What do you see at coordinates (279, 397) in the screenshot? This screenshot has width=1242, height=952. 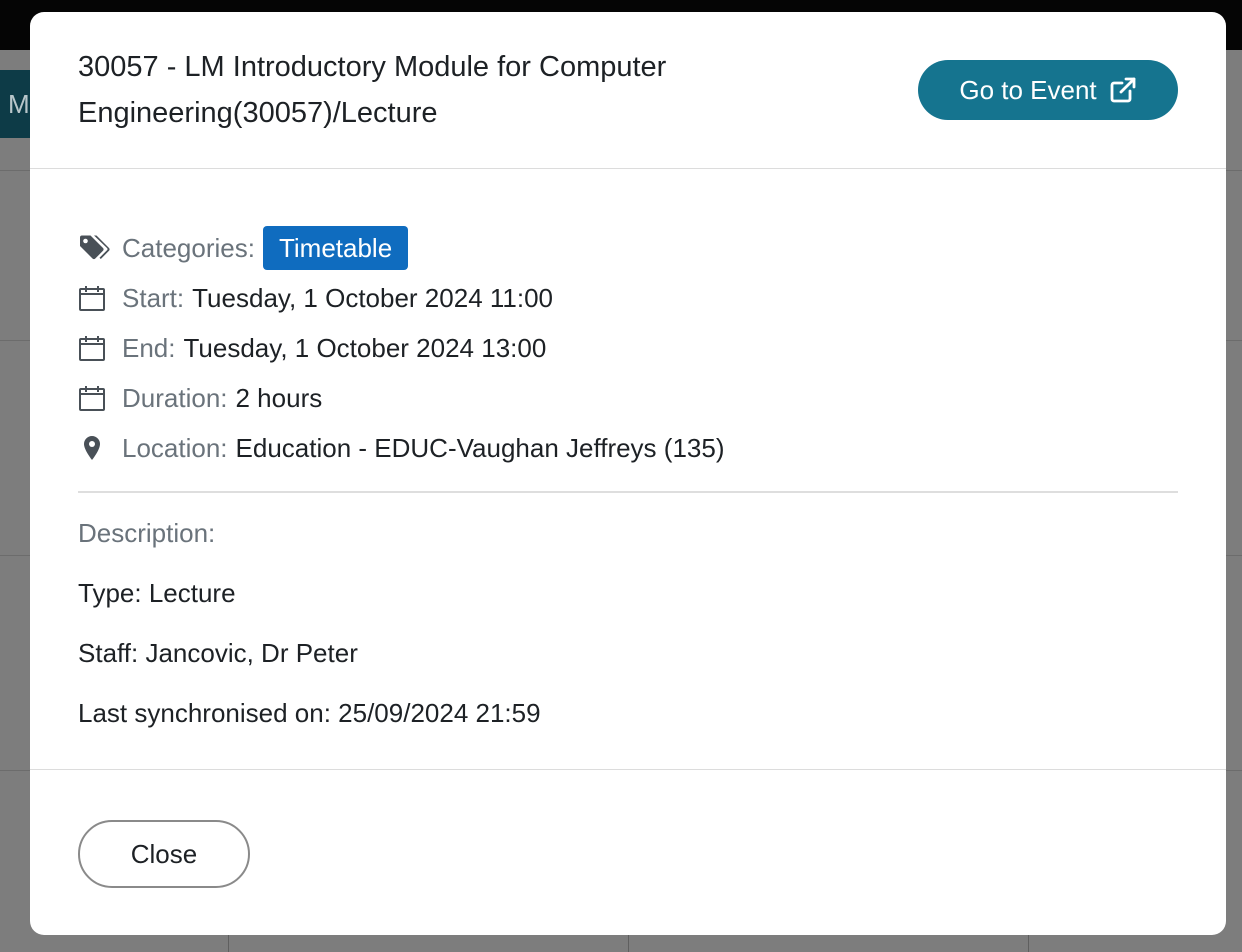 I see `duration-value: 2 hours` at bounding box center [279, 397].